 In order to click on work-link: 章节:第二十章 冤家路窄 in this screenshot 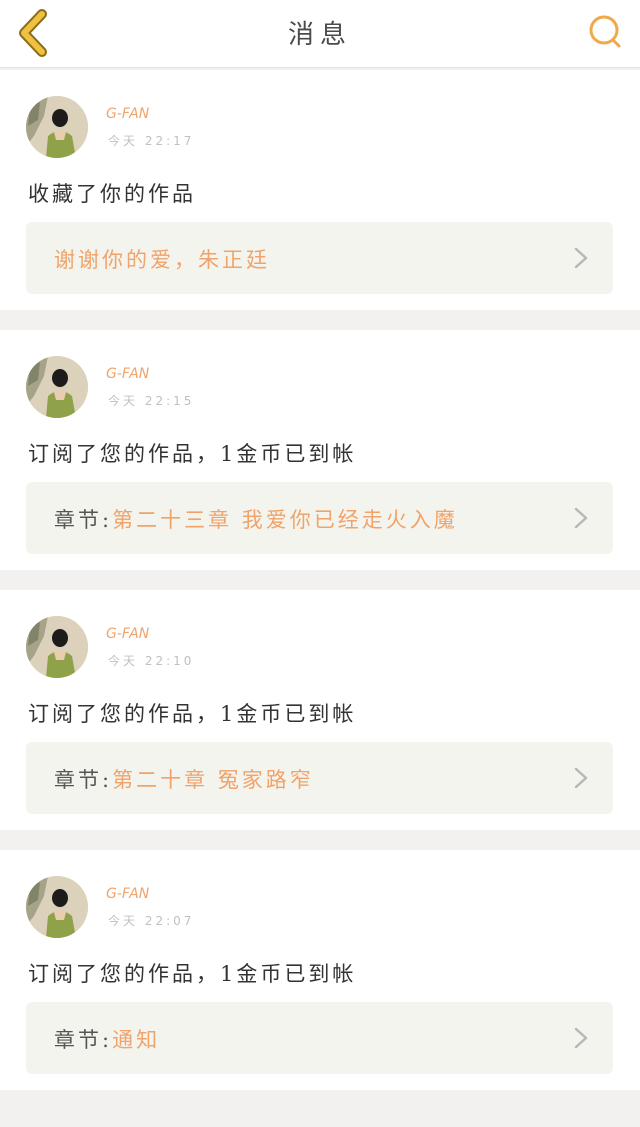, I will do `click(319, 778)`.